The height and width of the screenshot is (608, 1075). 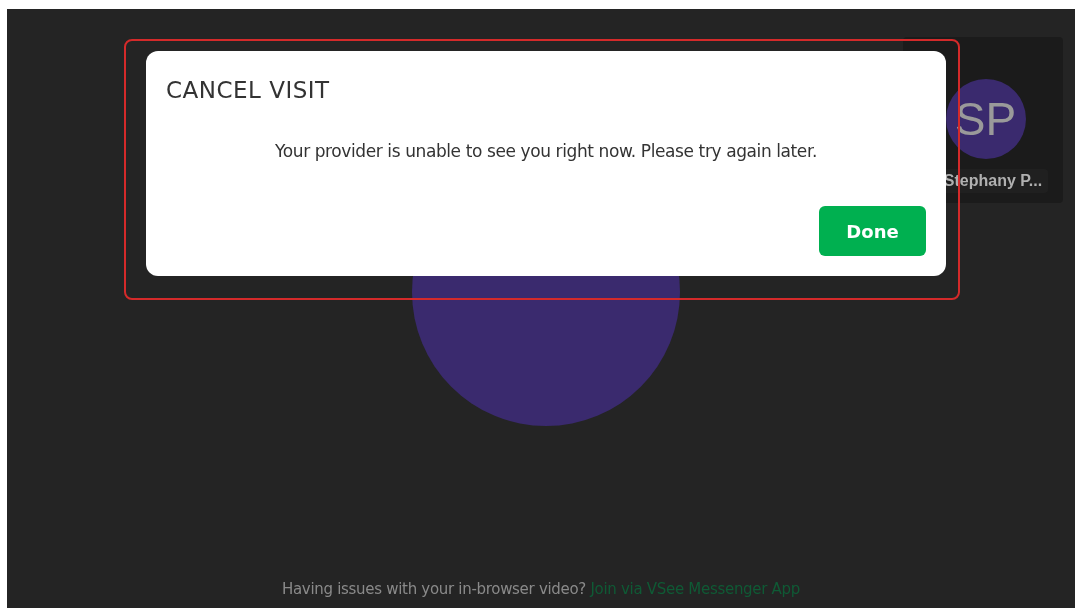 What do you see at coordinates (872, 231) in the screenshot?
I see `done-button: Done` at bounding box center [872, 231].